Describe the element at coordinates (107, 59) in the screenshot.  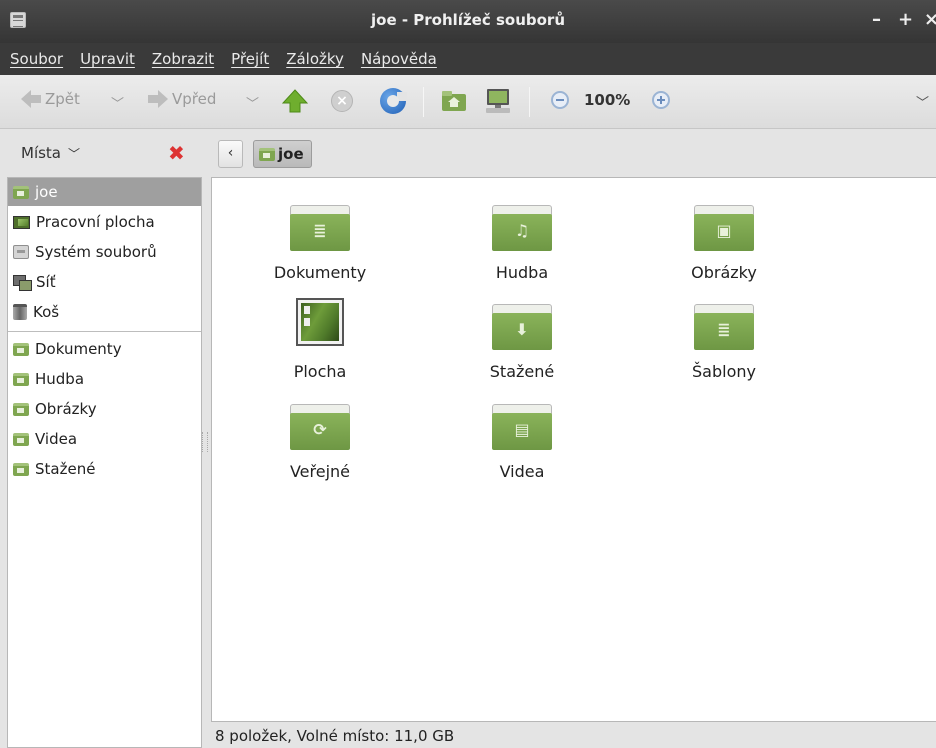
I see `menu-edit: Upravit` at that location.